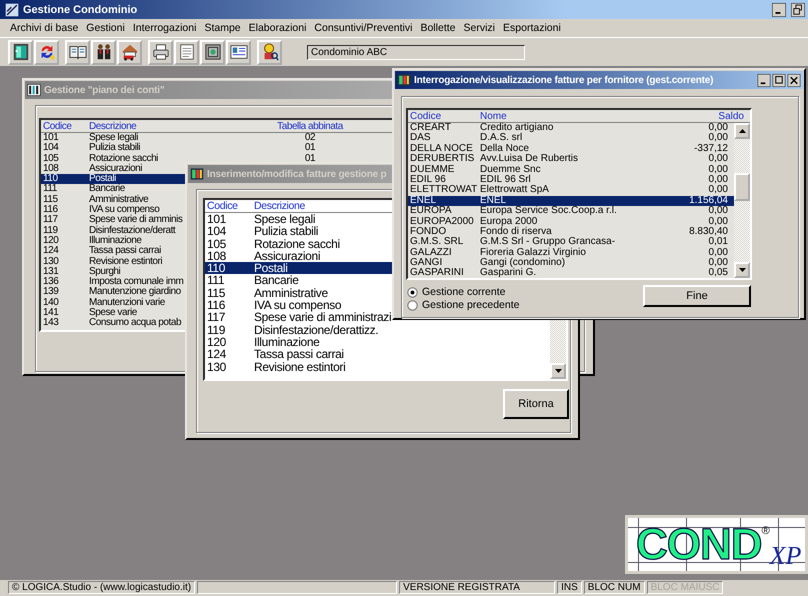  What do you see at coordinates (471, 305) in the screenshot?
I see `radio-label: Gestione precedente` at bounding box center [471, 305].